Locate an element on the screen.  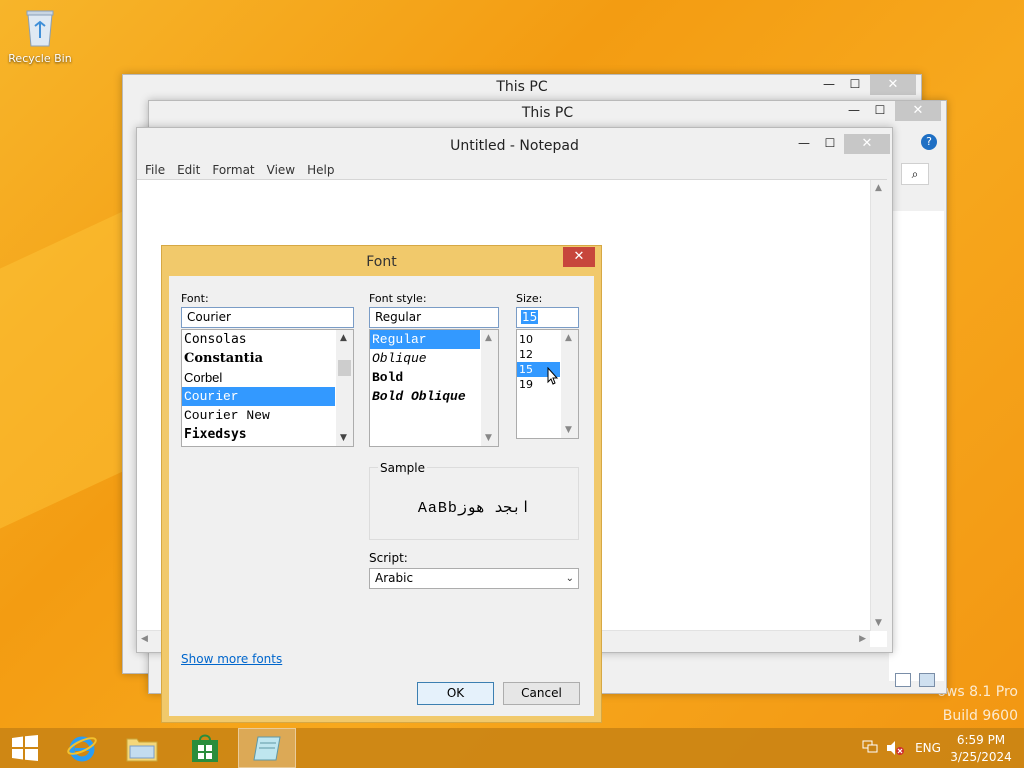
script-select-value: Arabic is located at coordinates (394, 578).